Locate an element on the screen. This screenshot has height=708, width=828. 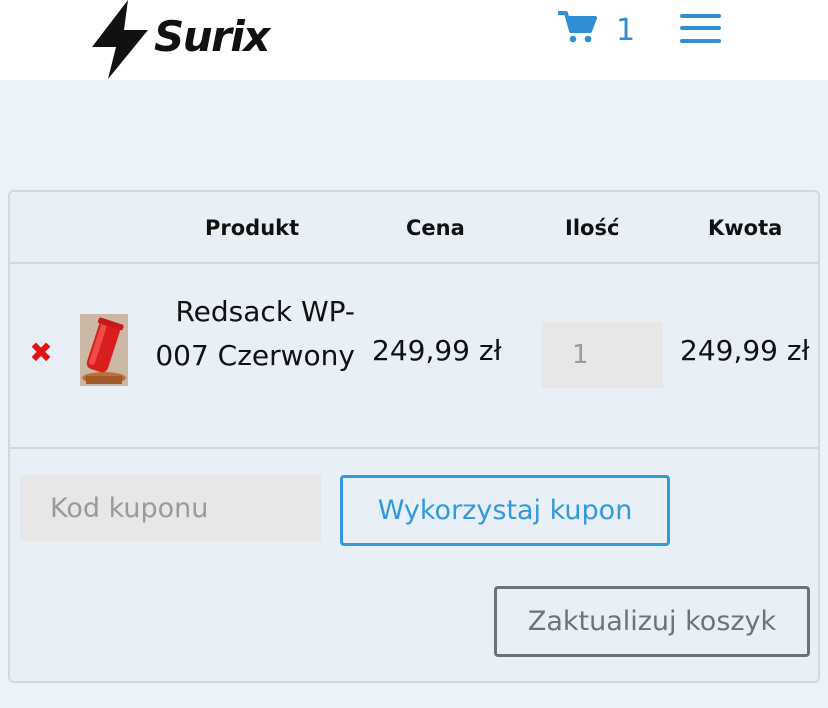
remove-x-icon: ✖ is located at coordinates (41, 353).